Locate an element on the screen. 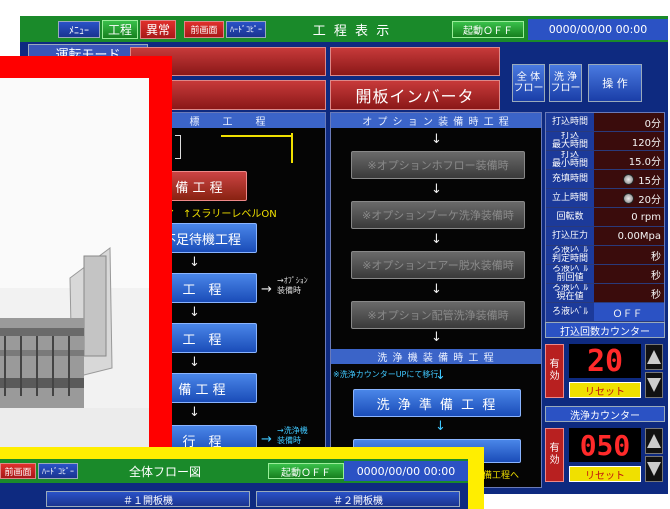 The image size is (670, 509). screen-title: 工 程 表 示 is located at coordinates (352, 31).